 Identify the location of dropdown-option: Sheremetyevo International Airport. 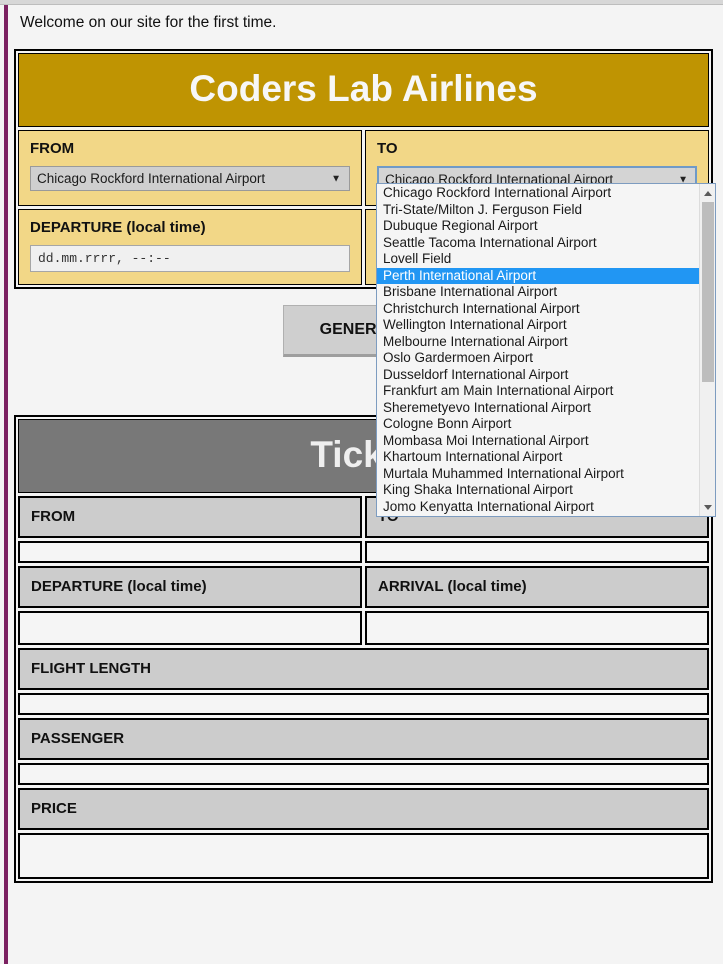
(538, 408).